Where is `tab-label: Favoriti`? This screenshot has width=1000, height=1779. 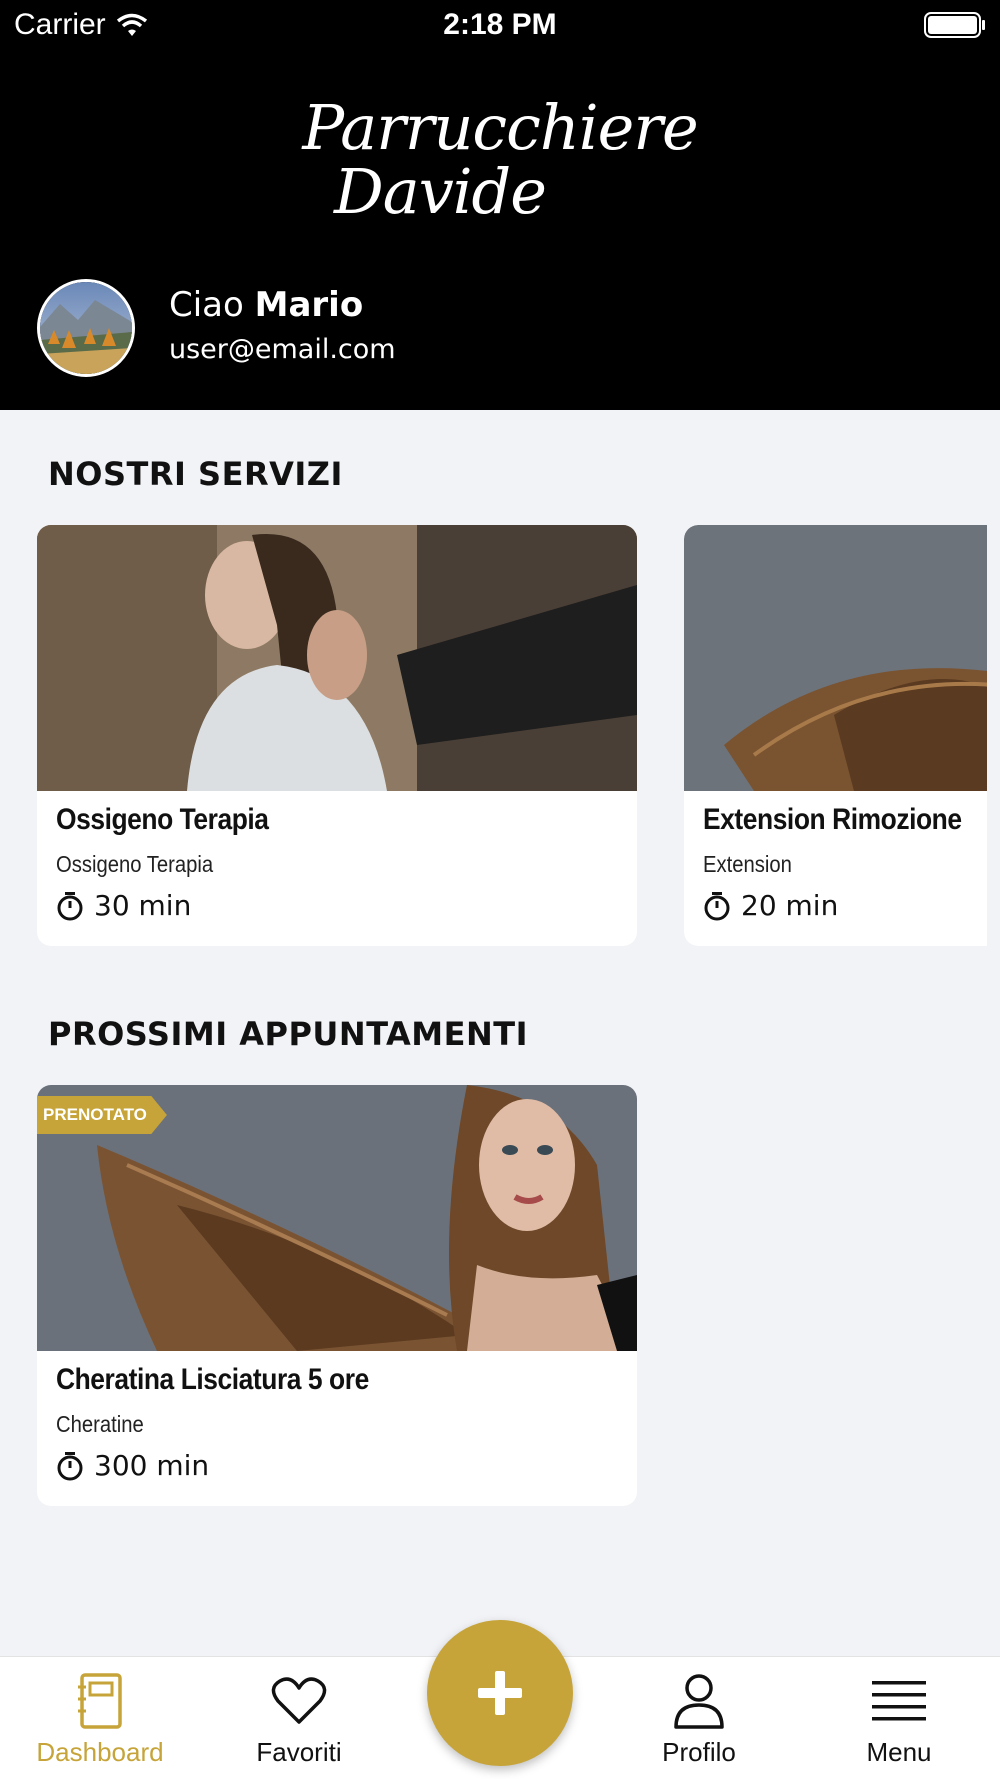
tab-label: Favoriti is located at coordinates (299, 1752).